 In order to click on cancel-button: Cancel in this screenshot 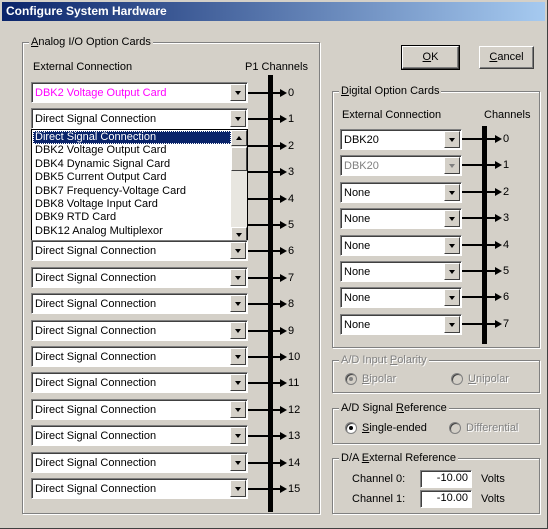, I will do `click(506, 57)`.